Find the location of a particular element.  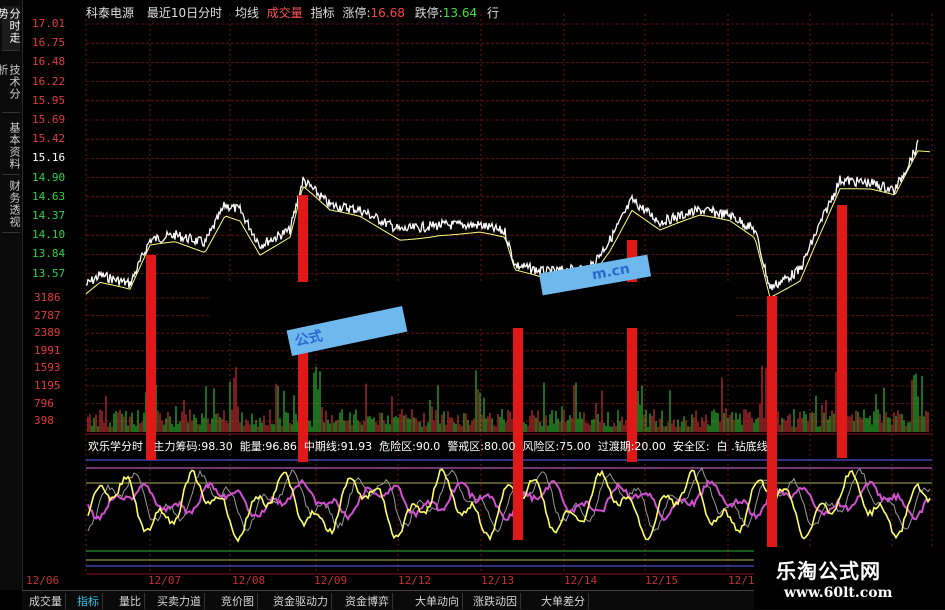

date-tick-label: 12/09 is located at coordinates (331, 580).